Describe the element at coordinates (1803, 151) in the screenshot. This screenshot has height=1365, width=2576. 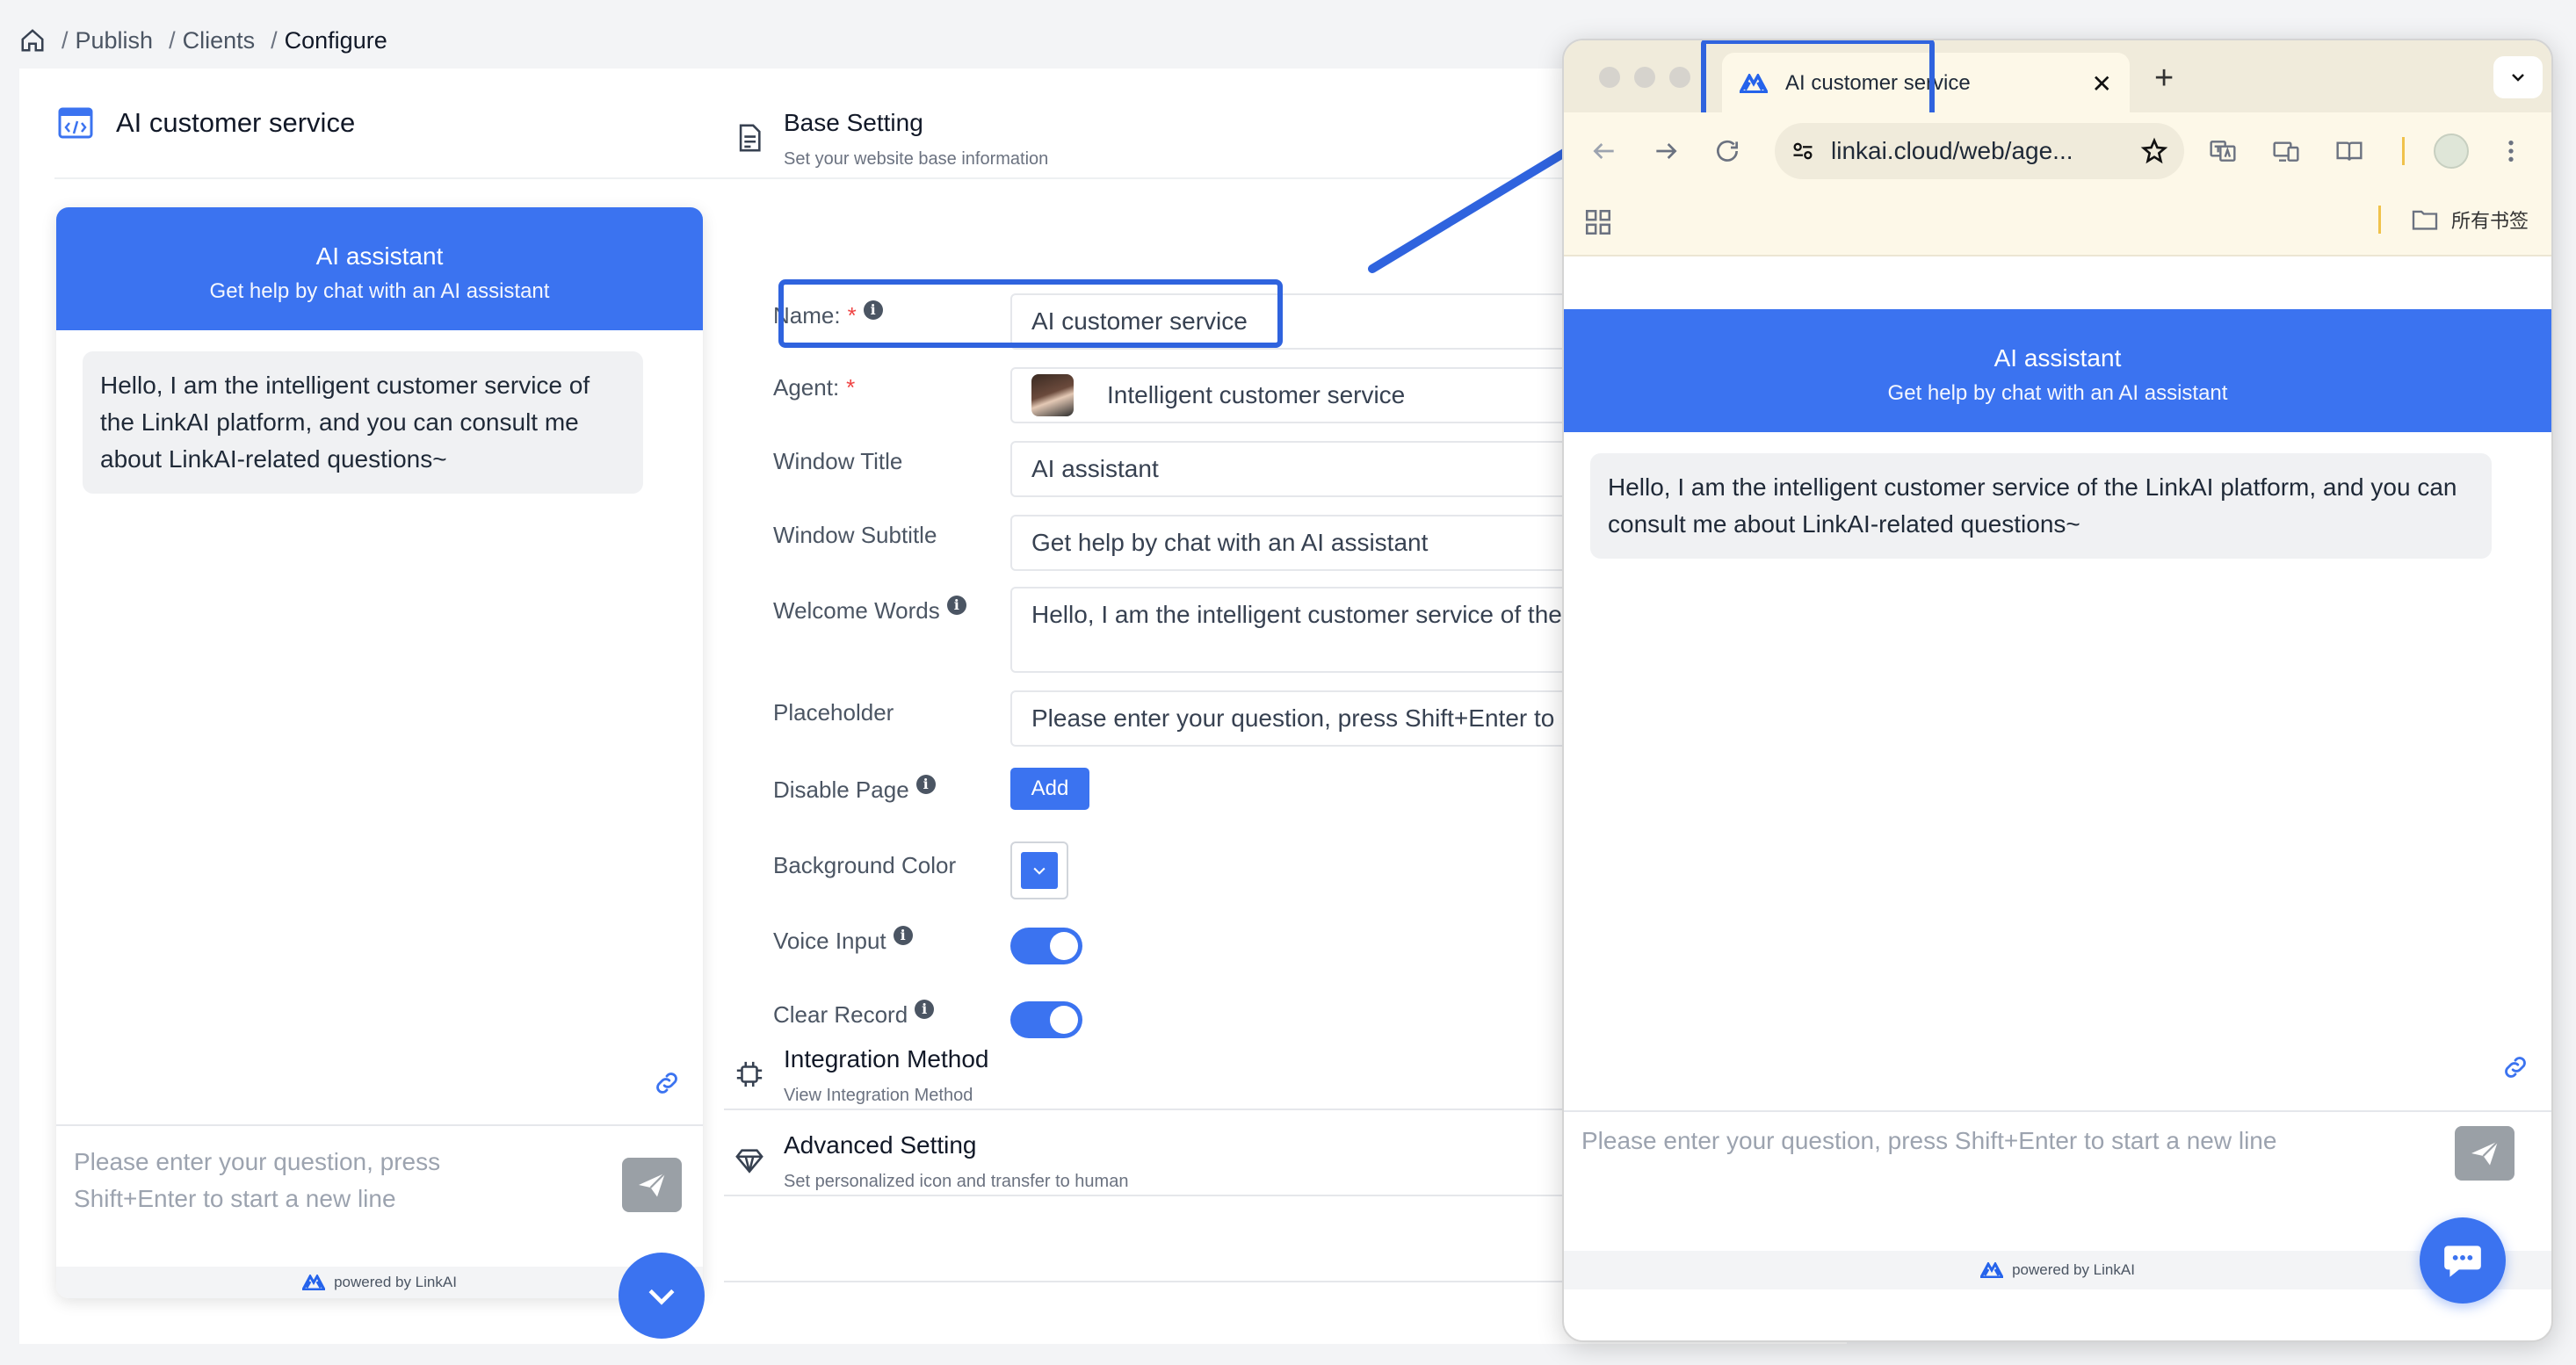
I see `site-settings-icon` at that location.